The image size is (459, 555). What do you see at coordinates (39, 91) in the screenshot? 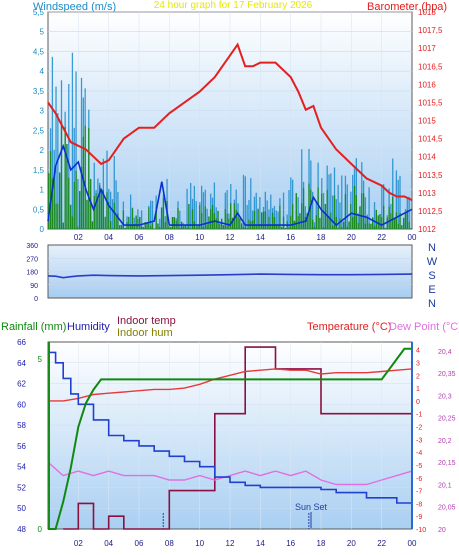
I see `windspeed-tick: 3,5` at bounding box center [39, 91].